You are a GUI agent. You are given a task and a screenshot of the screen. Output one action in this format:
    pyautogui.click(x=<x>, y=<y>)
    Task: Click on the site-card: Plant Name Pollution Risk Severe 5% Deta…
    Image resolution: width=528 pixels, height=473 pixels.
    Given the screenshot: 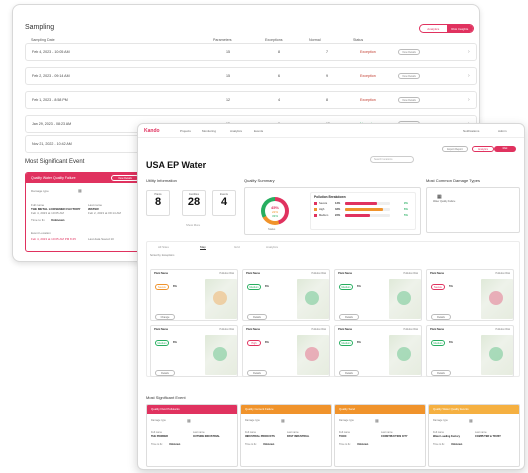 What is the action you would take?
    pyautogui.click(x=470, y=295)
    